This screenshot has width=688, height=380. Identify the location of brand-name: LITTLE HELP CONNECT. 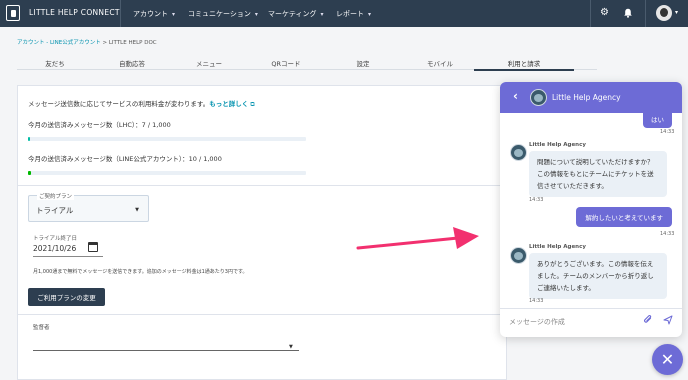
(74, 12).